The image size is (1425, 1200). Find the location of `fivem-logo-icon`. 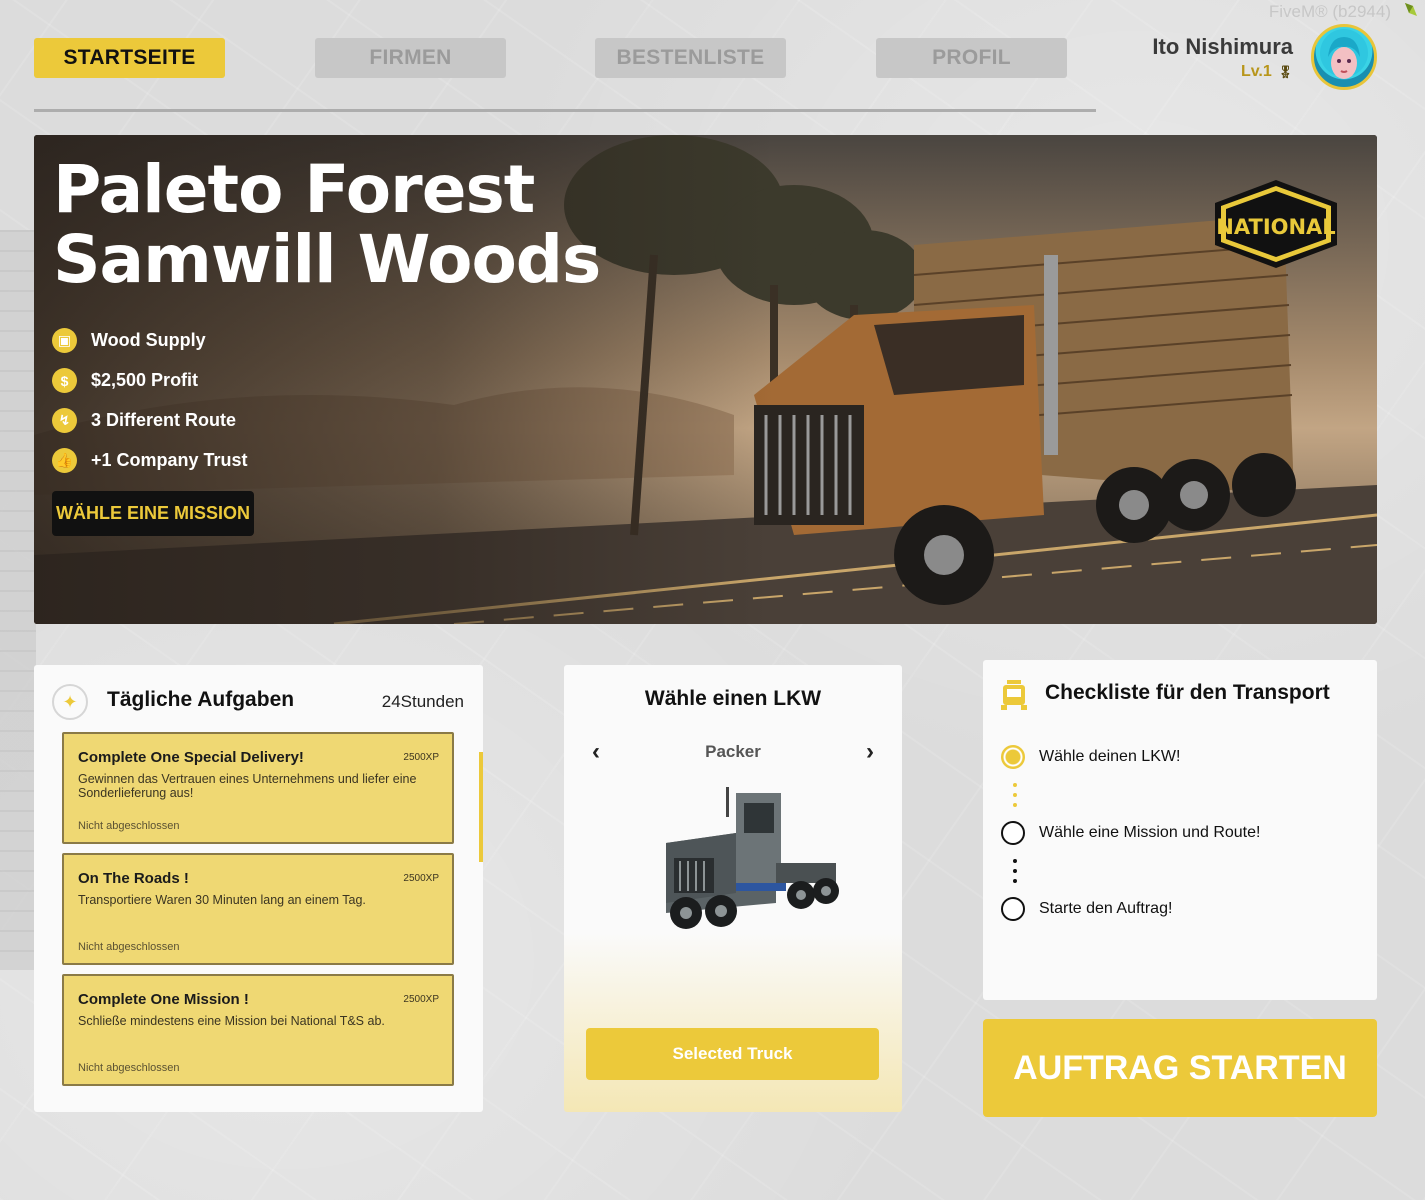

fivem-logo-icon is located at coordinates (1411, 9).